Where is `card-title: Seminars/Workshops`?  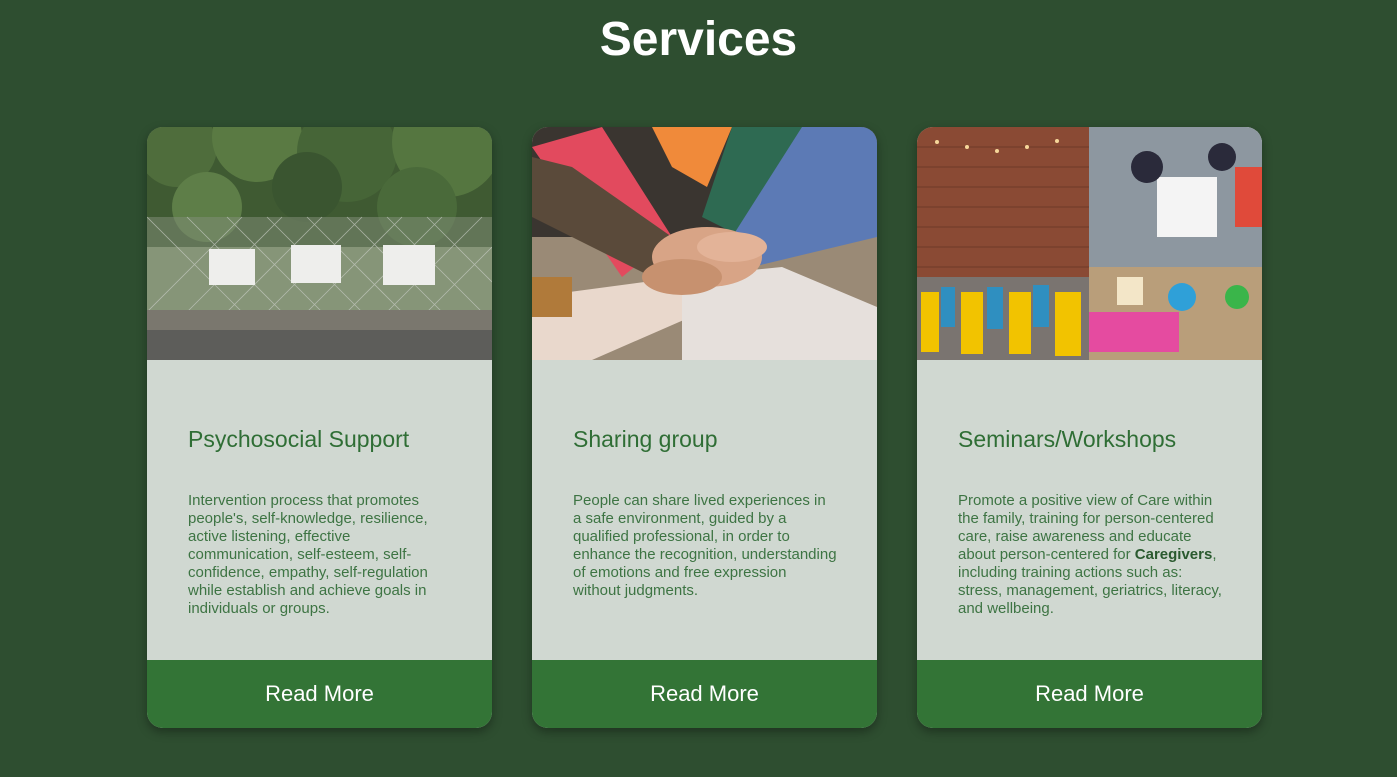 card-title: Seminars/Workshops is located at coordinates (1067, 439).